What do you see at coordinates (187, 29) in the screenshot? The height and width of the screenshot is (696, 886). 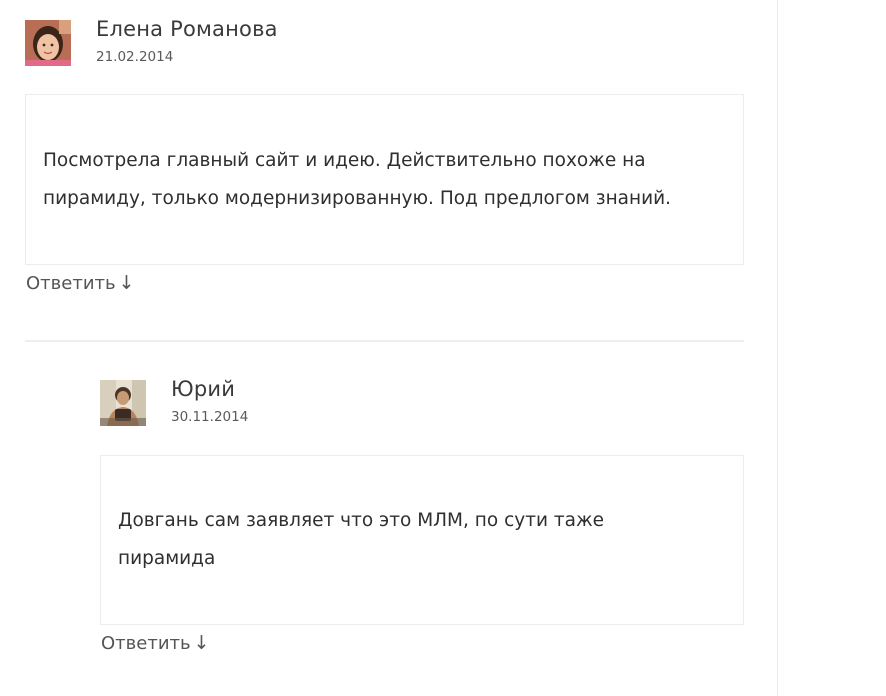 I see `comment-author: Елена Романова` at bounding box center [187, 29].